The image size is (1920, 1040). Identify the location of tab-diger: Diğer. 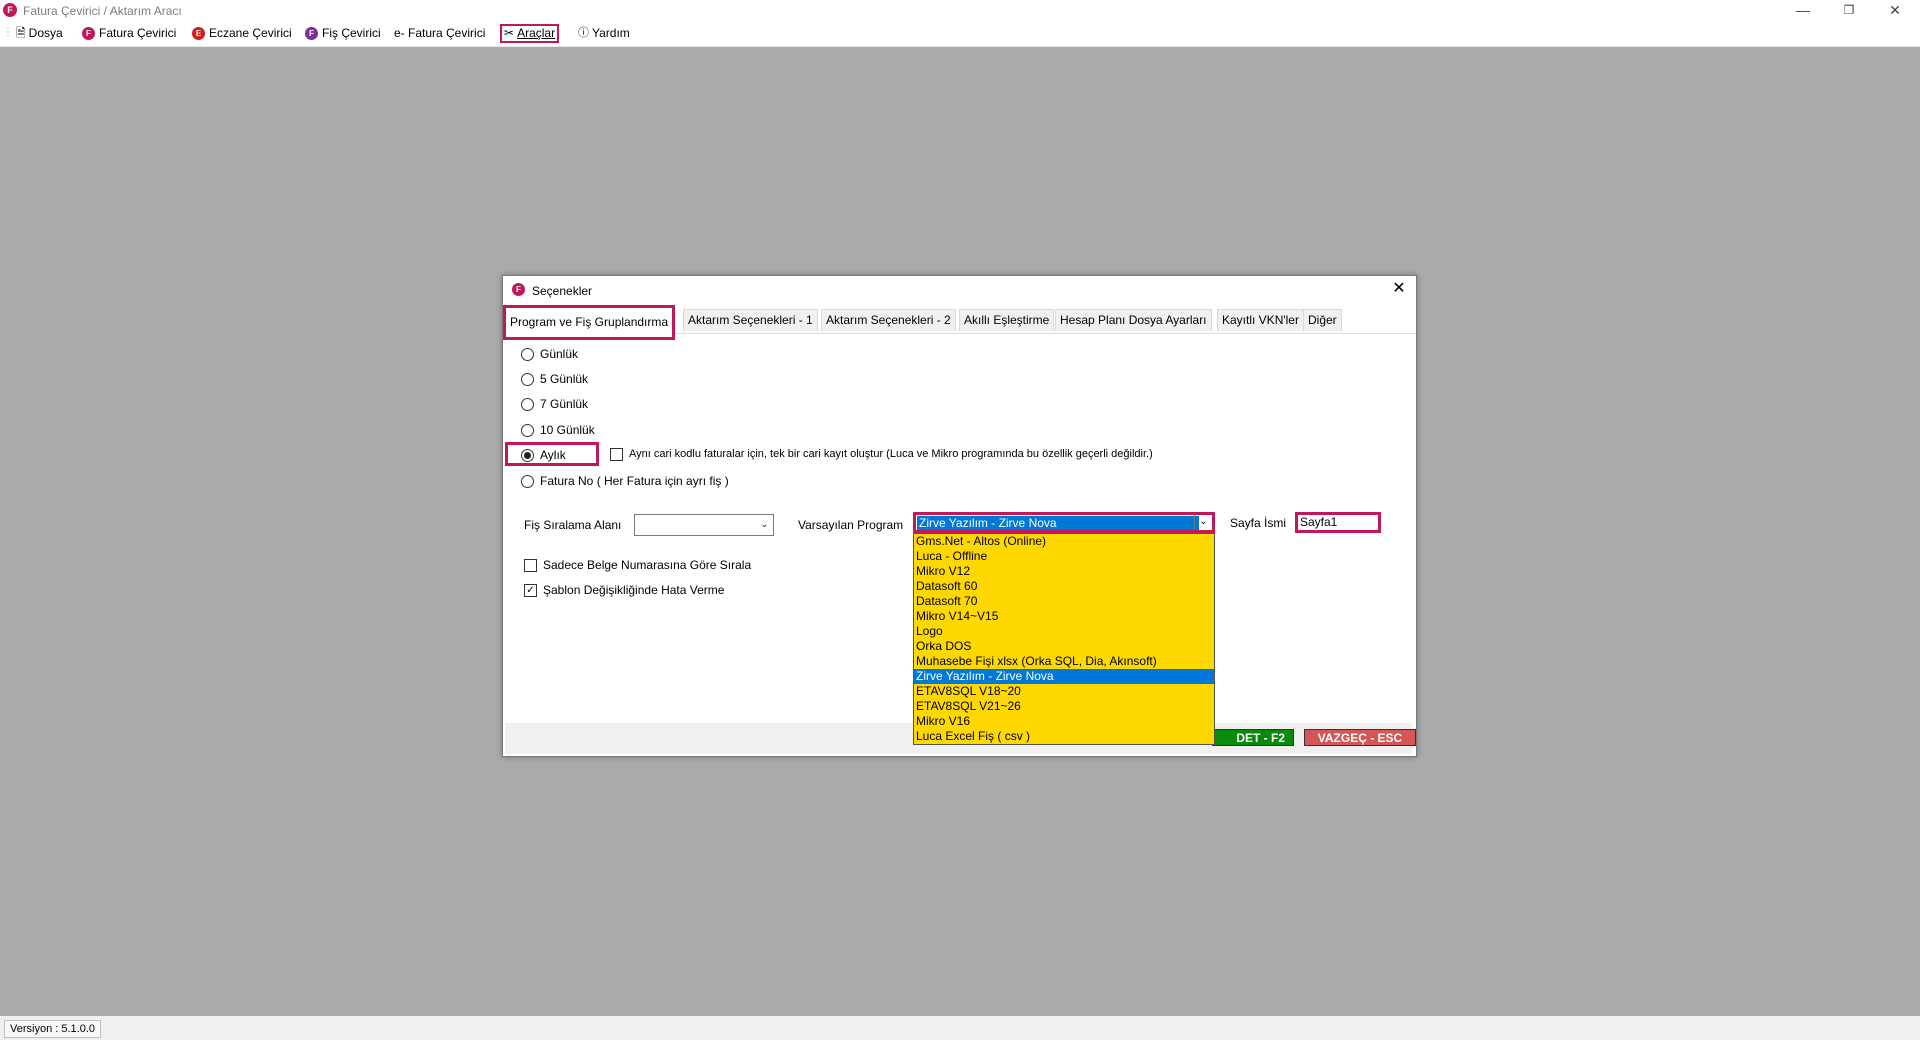
(1322, 320).